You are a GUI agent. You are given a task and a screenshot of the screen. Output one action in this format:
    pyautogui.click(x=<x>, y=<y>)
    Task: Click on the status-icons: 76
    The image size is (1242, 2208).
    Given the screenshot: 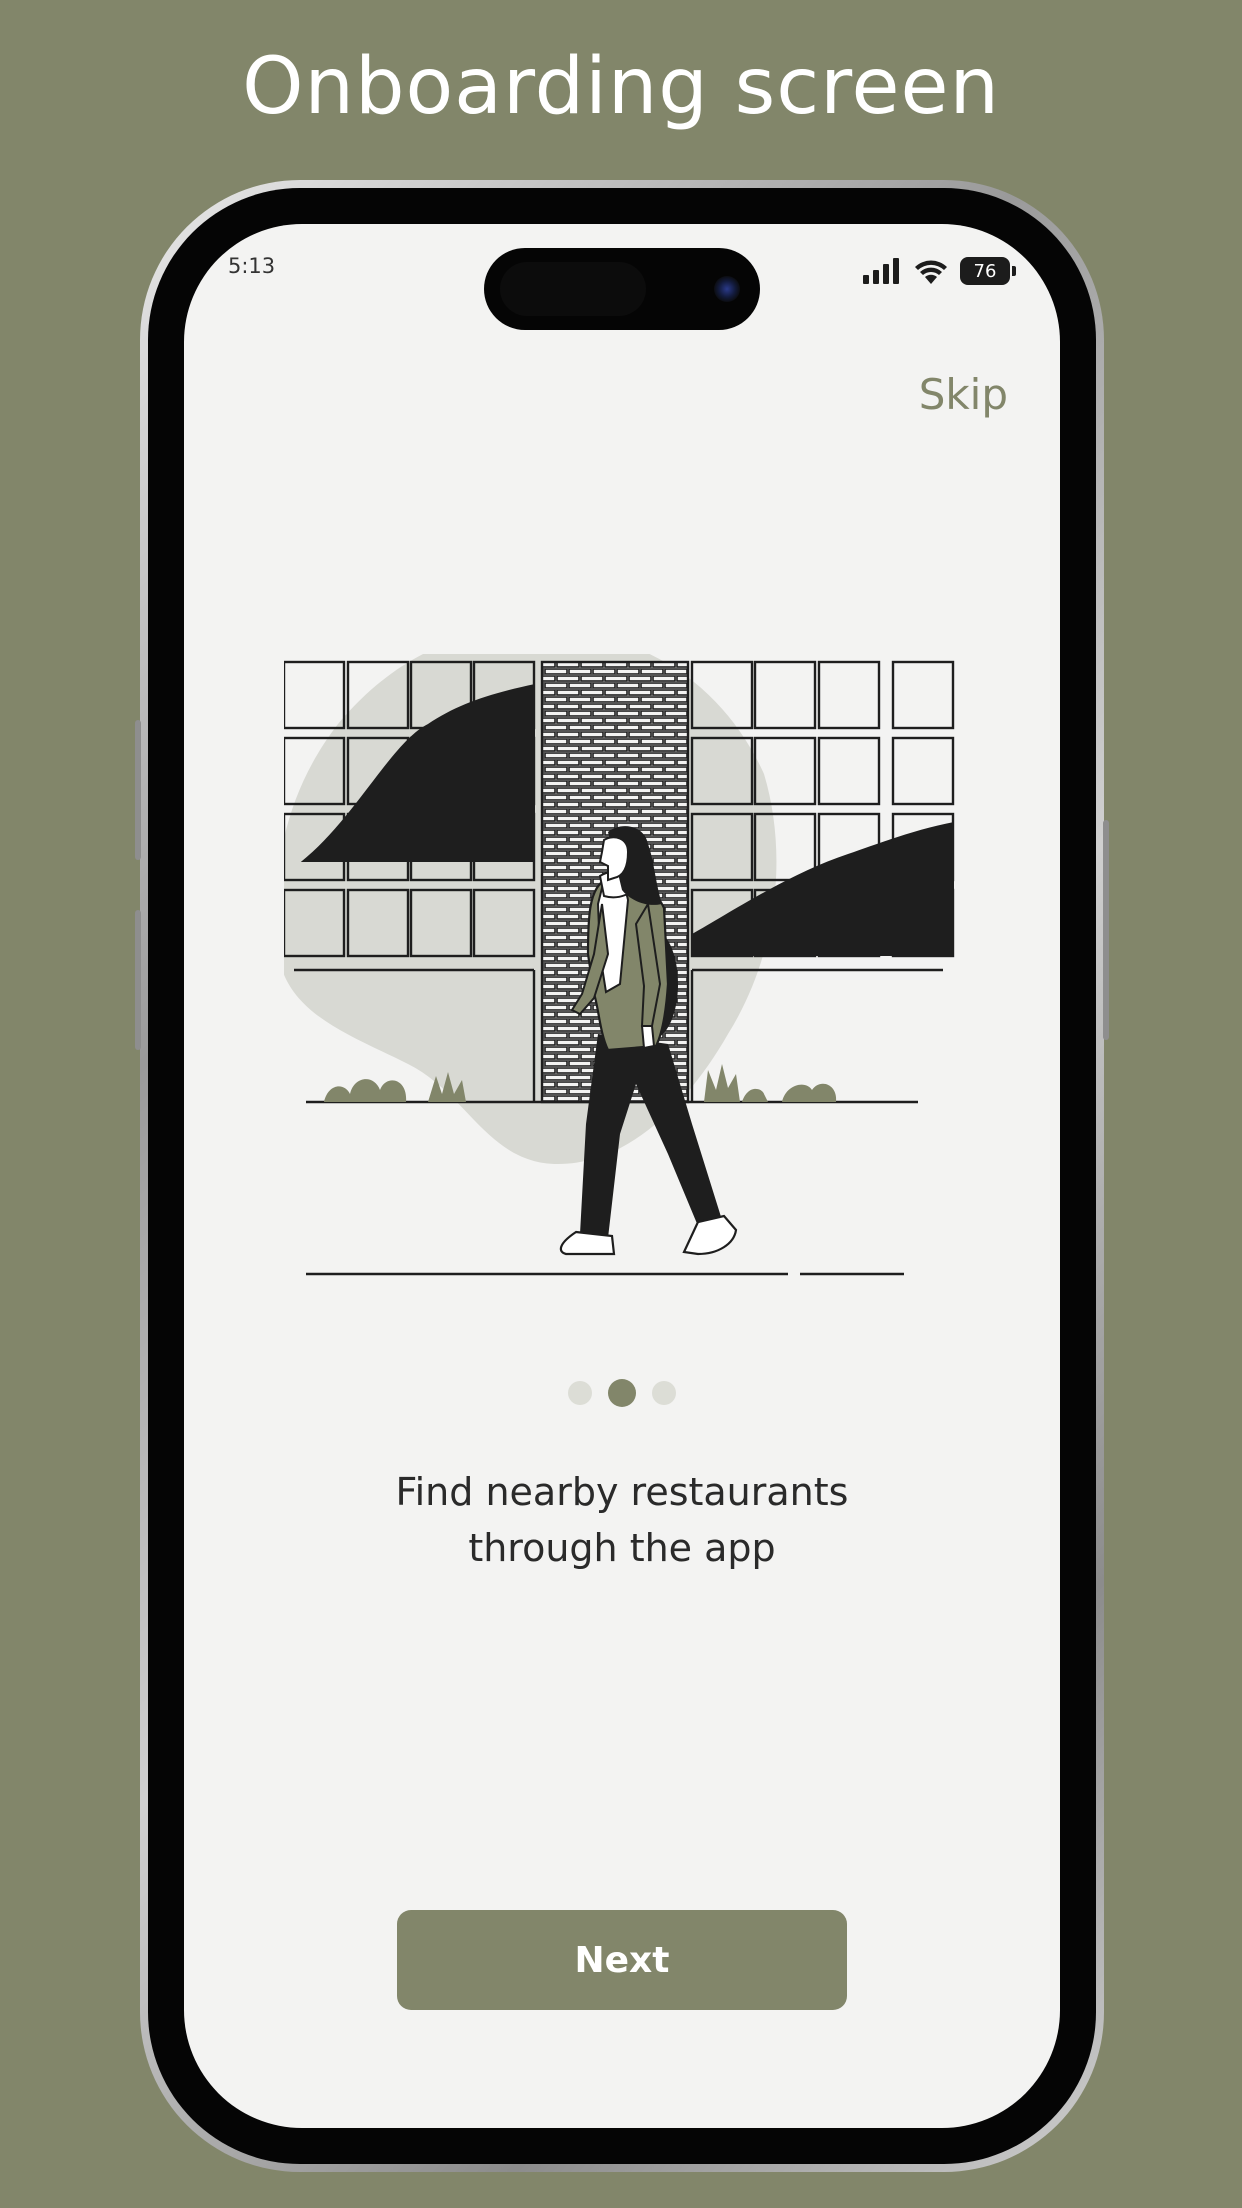 What is the action you would take?
    pyautogui.click(x=939, y=271)
    